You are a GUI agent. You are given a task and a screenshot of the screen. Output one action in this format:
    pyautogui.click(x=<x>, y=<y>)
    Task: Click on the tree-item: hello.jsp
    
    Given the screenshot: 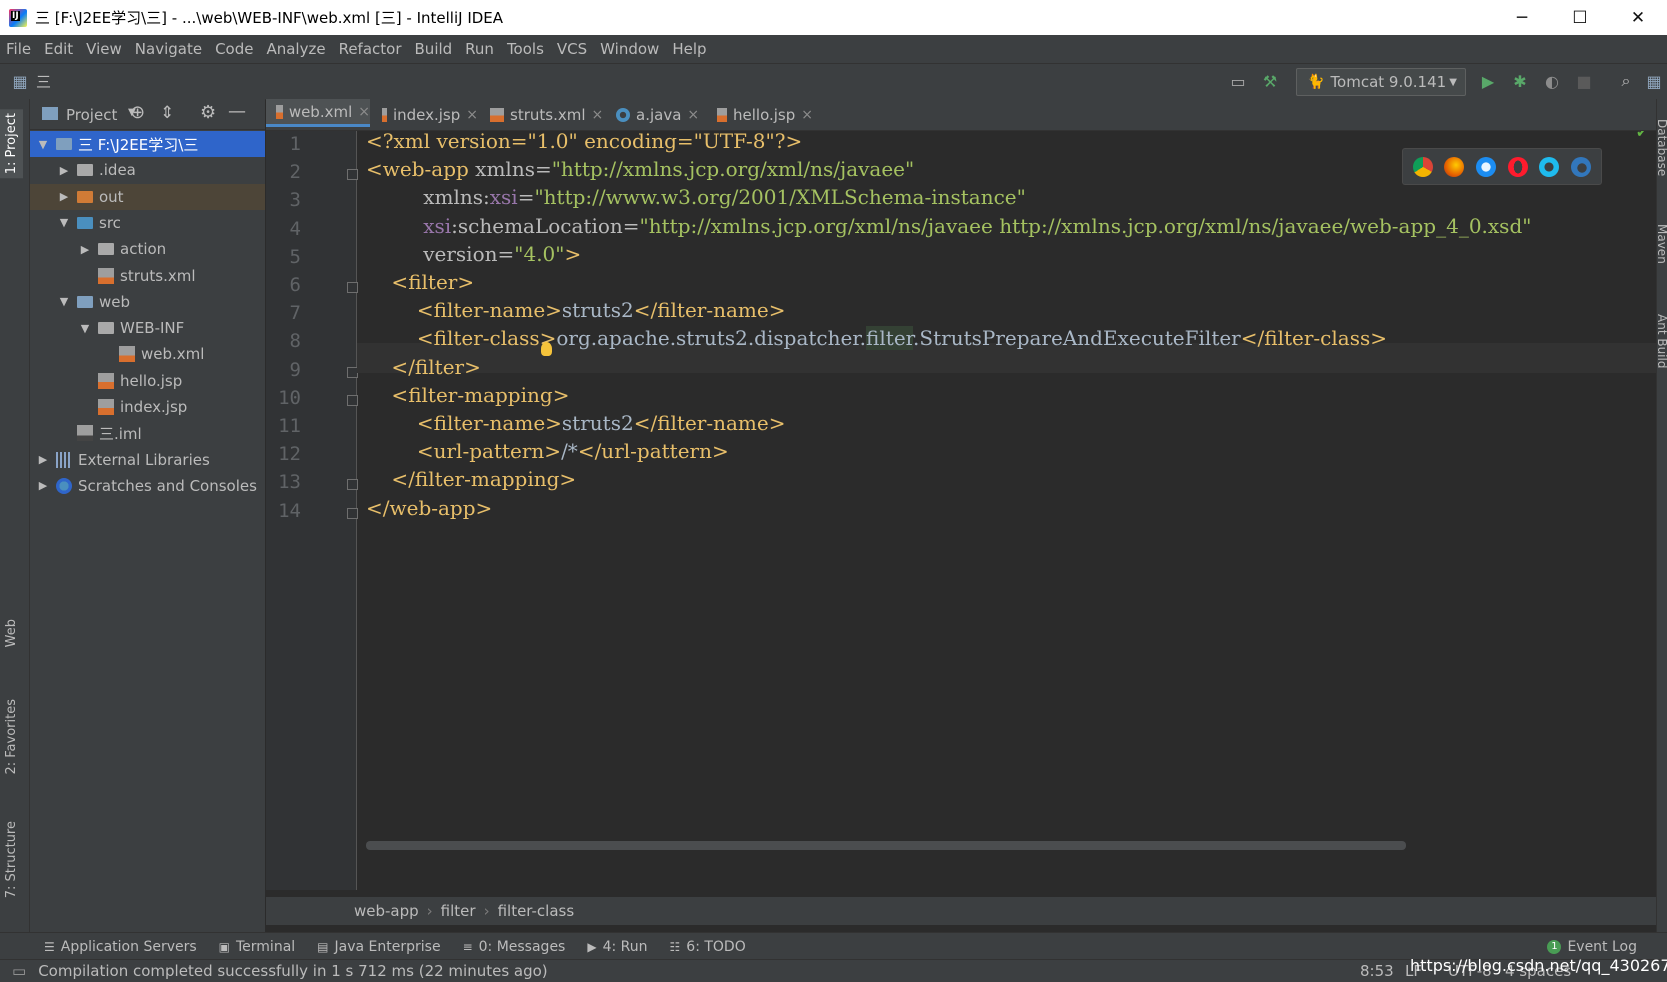 What is the action you would take?
    pyautogui.click(x=147, y=381)
    